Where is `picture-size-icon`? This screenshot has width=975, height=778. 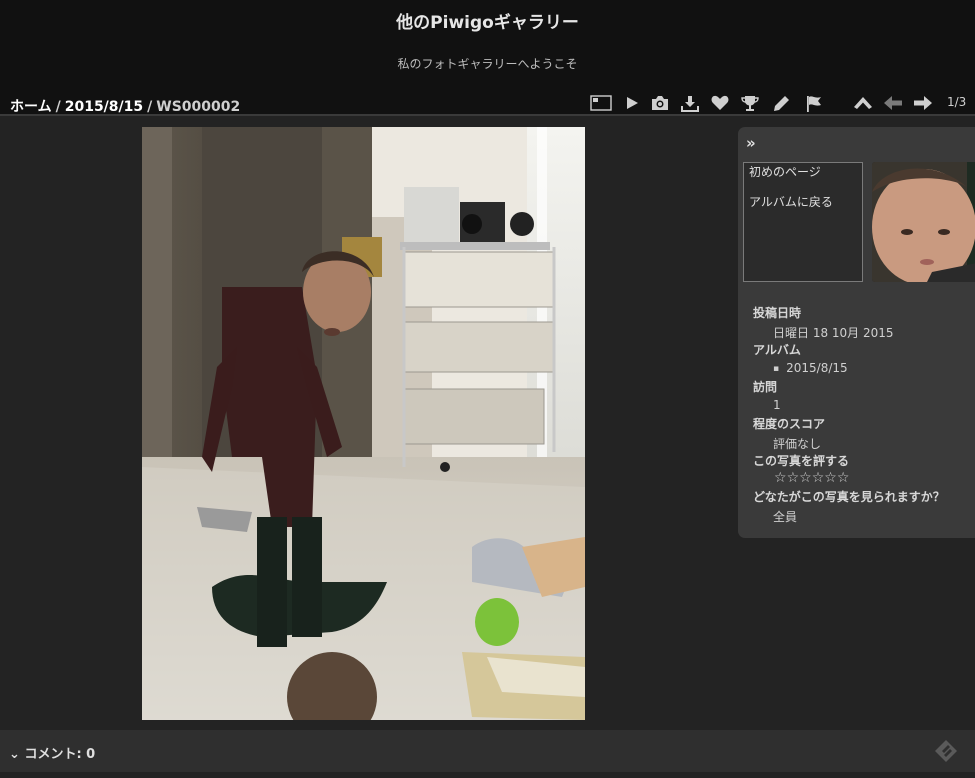 picture-size-icon is located at coordinates (601, 103).